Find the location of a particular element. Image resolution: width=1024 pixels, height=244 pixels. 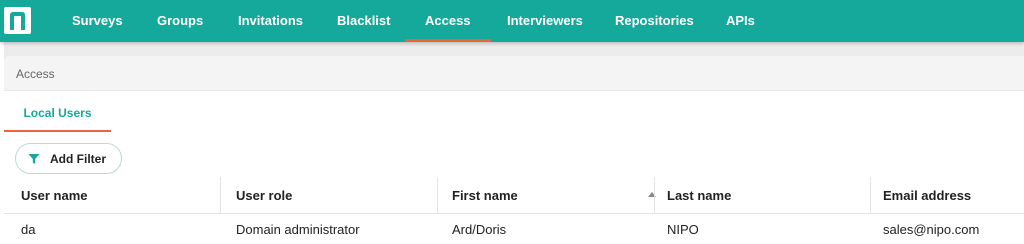

cell-user-name: da is located at coordinates (28, 229).